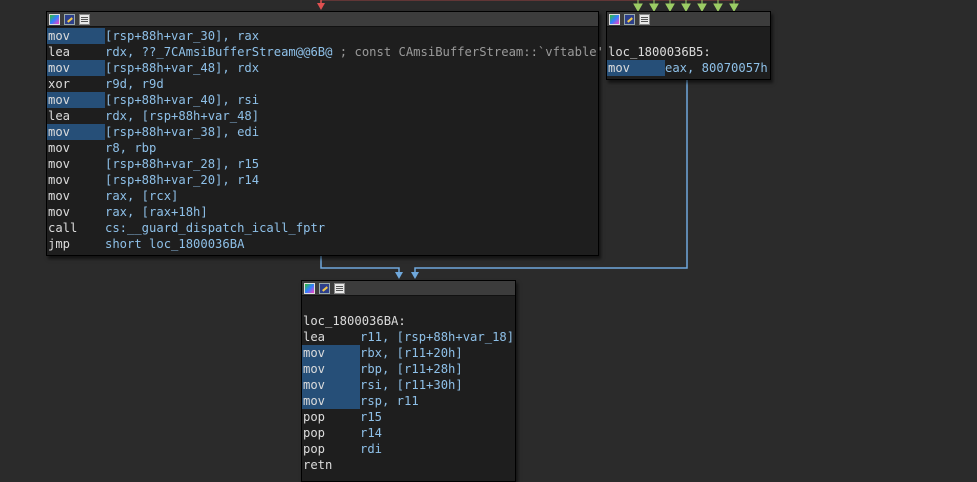 This screenshot has height=482, width=977. Describe the element at coordinates (408, 433) in the screenshot. I see `instruction-line: pop r14` at that location.